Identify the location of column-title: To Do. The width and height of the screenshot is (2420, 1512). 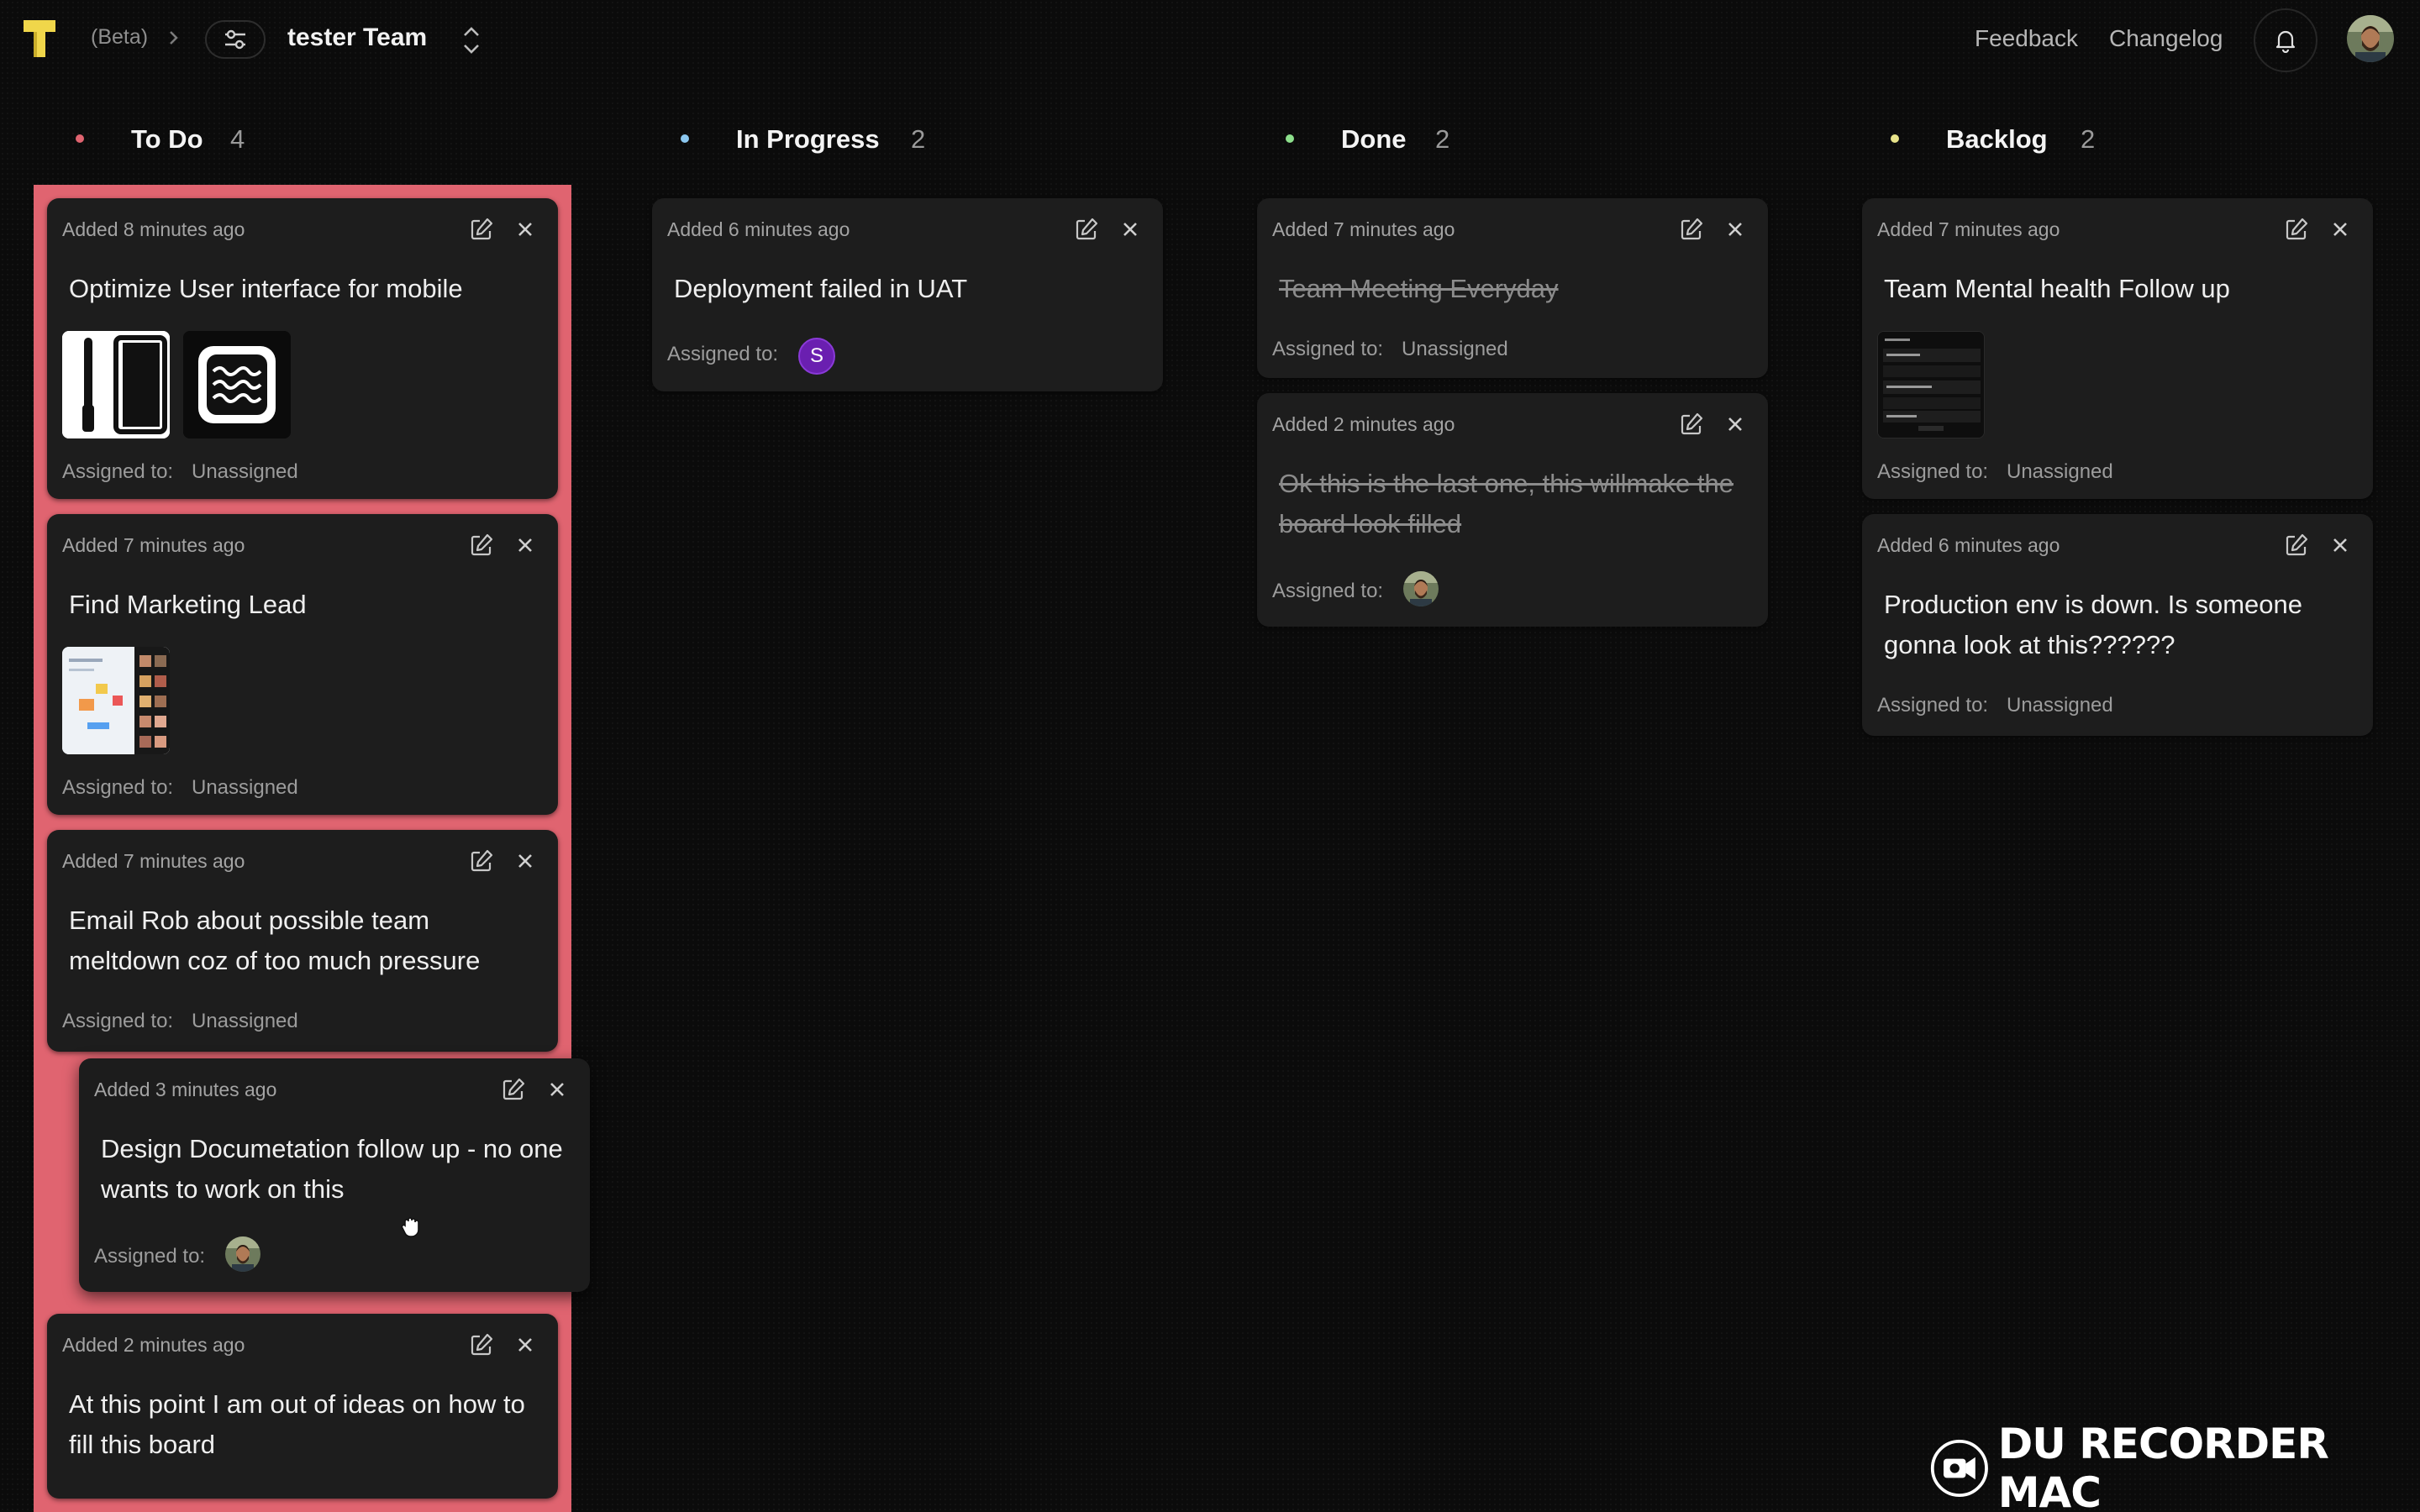
(167, 139).